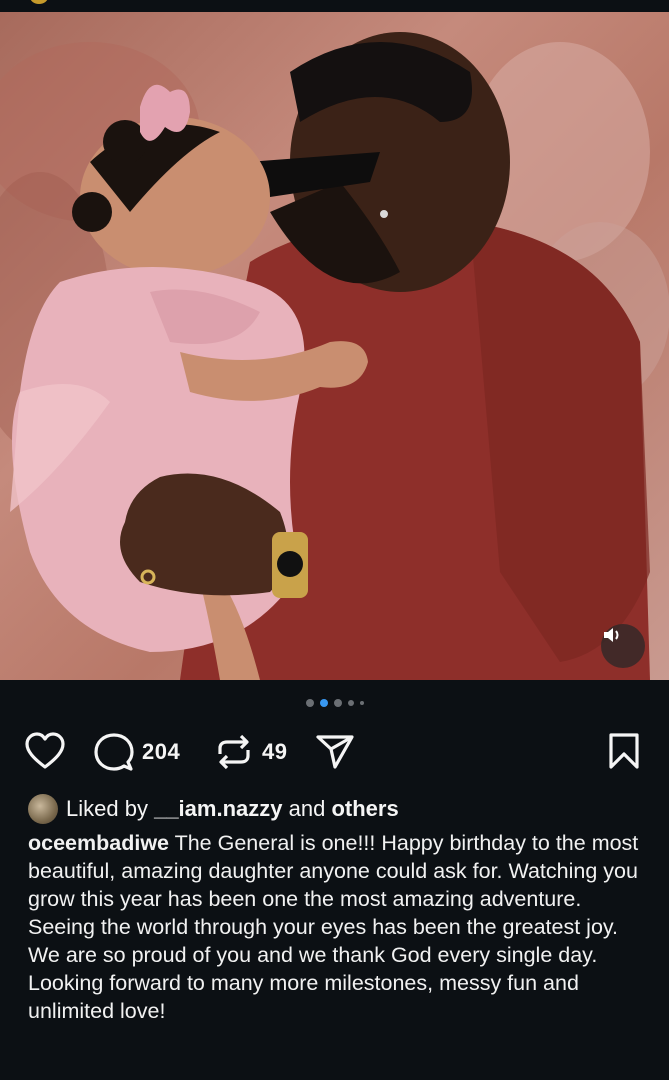 The height and width of the screenshot is (1080, 669). I want to click on likes-joiner: and, so click(307, 808).